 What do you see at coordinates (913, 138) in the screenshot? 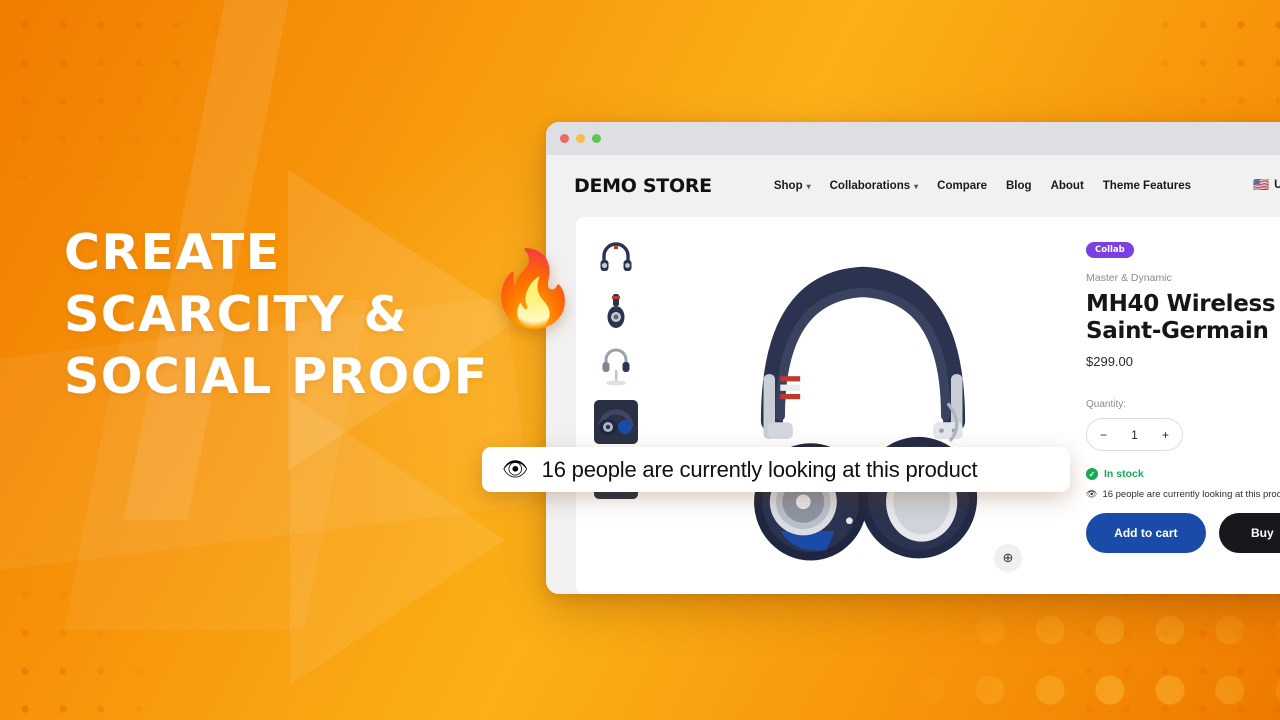
I see `browser-titlebar` at bounding box center [913, 138].